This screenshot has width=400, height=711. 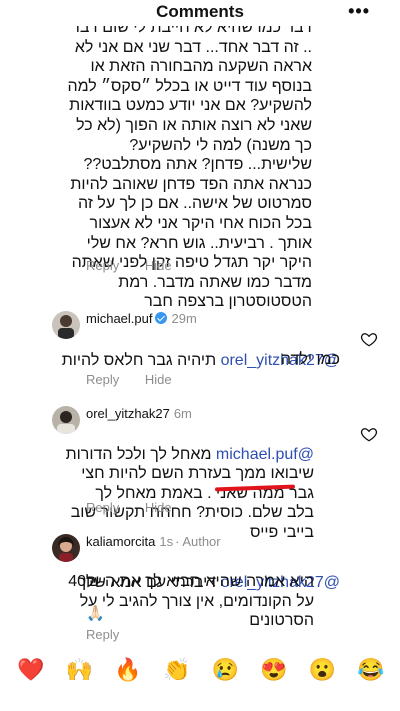 I want to click on page-title: Comments, so click(x=200, y=11).